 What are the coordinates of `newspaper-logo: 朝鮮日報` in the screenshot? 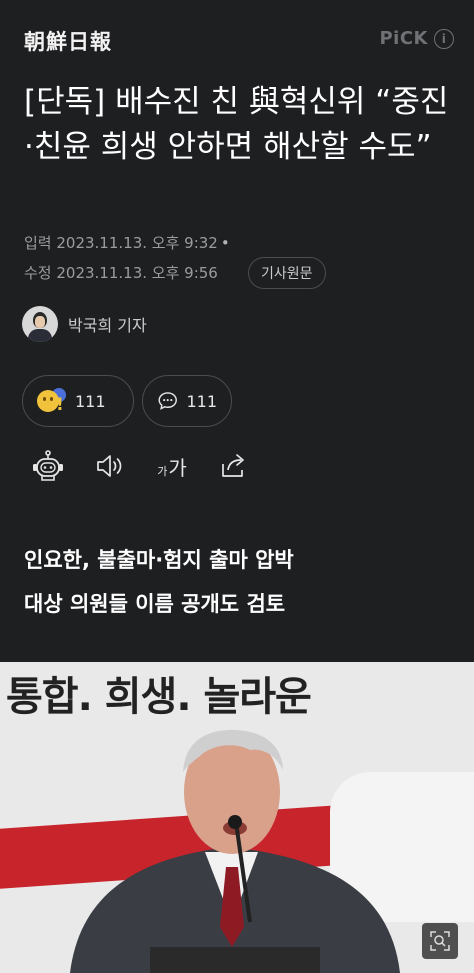 It's located at (68, 41).